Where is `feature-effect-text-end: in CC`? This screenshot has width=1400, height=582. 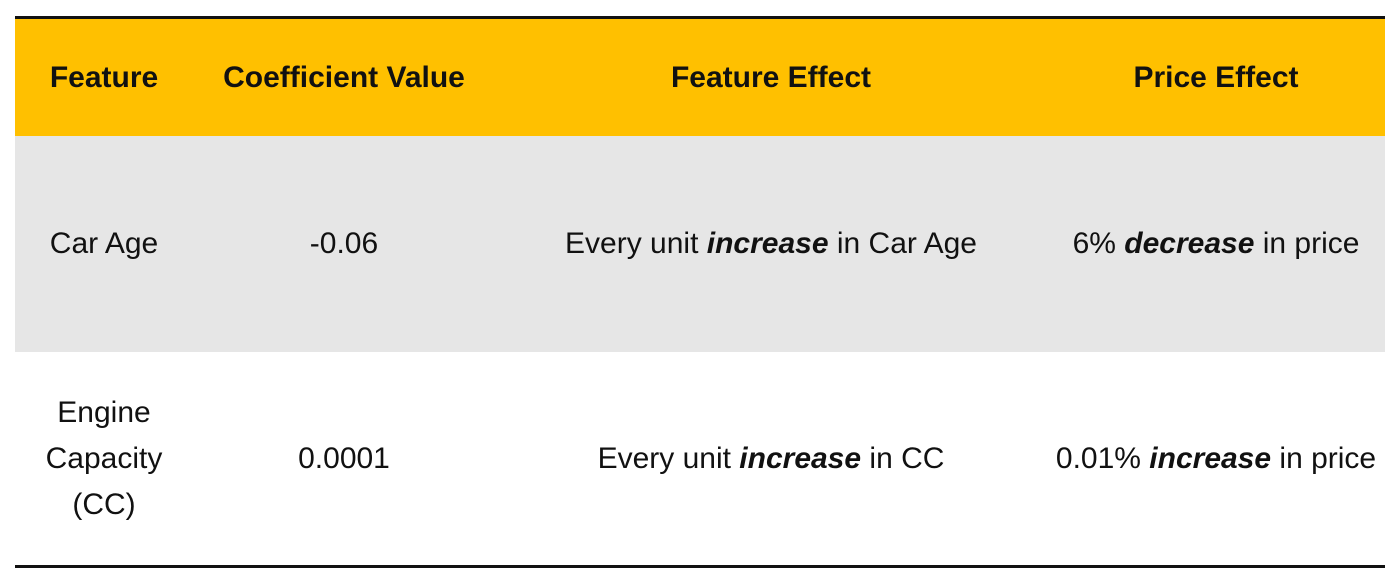
feature-effect-text-end: in CC is located at coordinates (903, 458).